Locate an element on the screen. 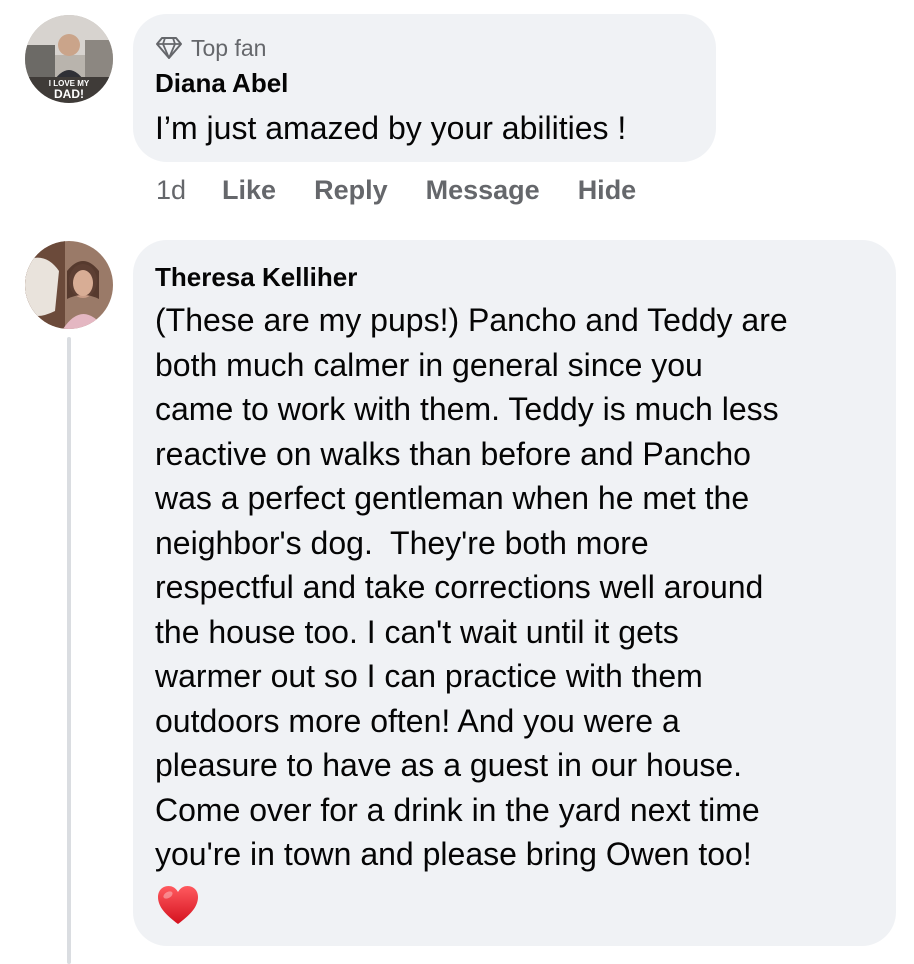 Image resolution: width=914 pixels, height=964 pixels. comment-text-line: neighbor's dog. They're both more is located at coordinates (402, 542).